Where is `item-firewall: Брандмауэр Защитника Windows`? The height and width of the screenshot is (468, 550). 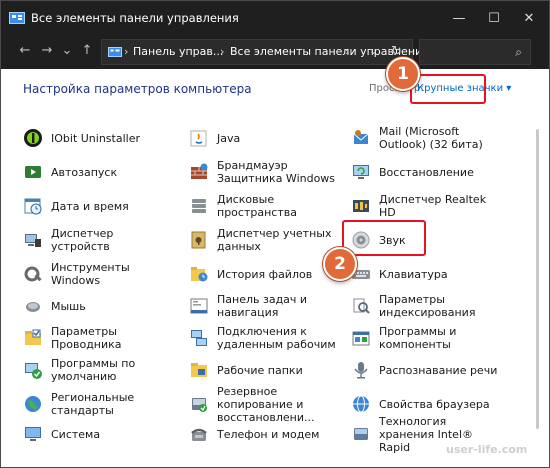 item-firewall: Брандмауэр Защитника Windows is located at coordinates (264, 172).